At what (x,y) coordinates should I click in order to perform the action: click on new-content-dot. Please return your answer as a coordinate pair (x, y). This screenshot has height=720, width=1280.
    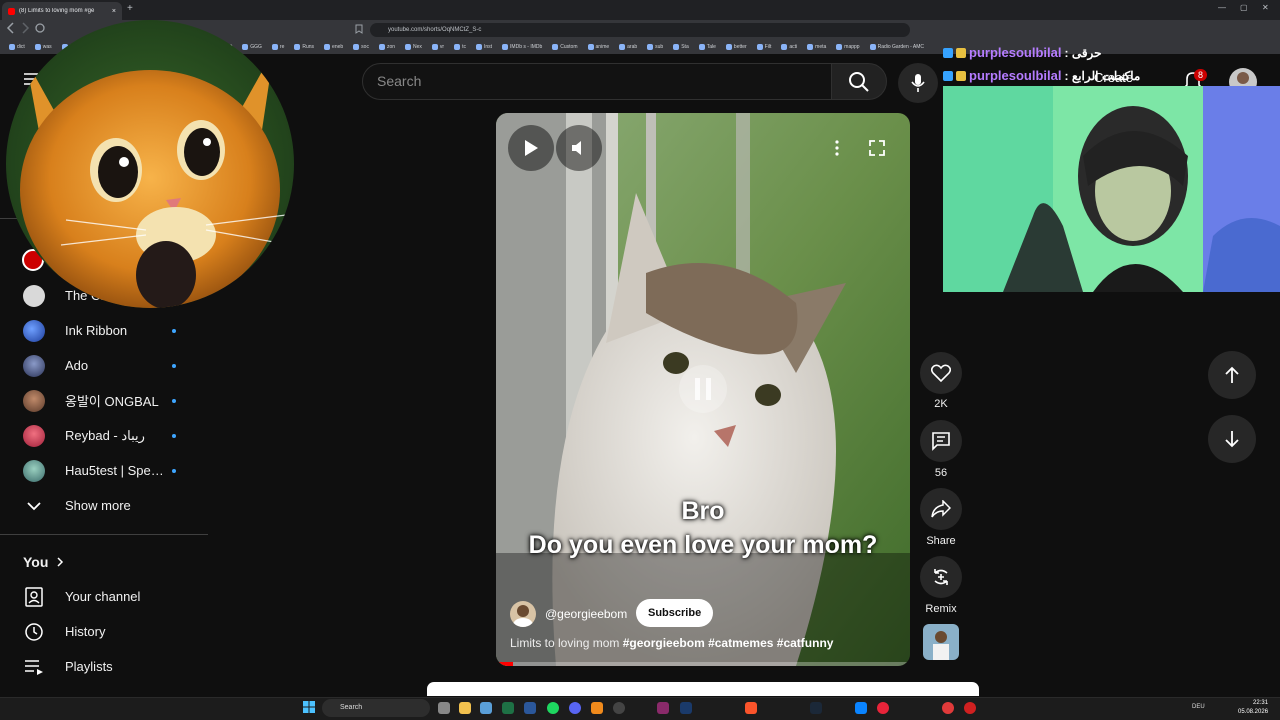
    Looking at the image, I should click on (174, 470).